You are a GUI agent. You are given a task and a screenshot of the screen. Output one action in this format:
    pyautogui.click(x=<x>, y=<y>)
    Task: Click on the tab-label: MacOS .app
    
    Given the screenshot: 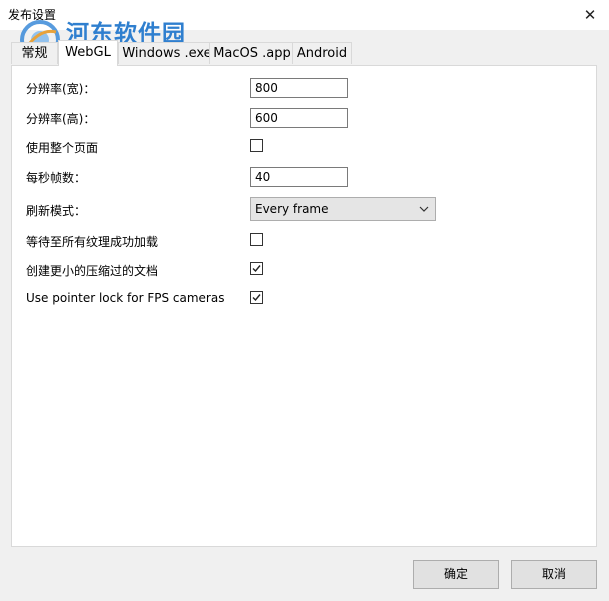 What is the action you would take?
    pyautogui.click(x=252, y=53)
    